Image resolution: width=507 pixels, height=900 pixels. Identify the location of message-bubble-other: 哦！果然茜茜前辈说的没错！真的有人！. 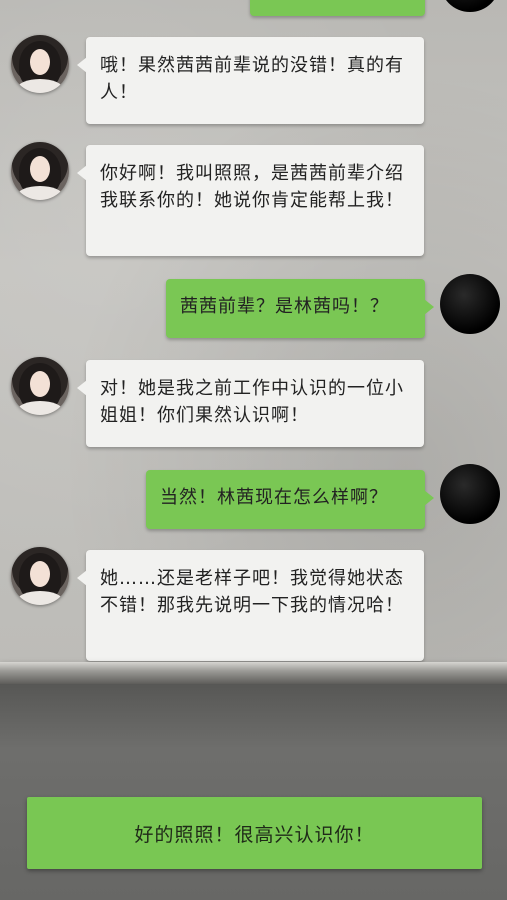
(250, 80).